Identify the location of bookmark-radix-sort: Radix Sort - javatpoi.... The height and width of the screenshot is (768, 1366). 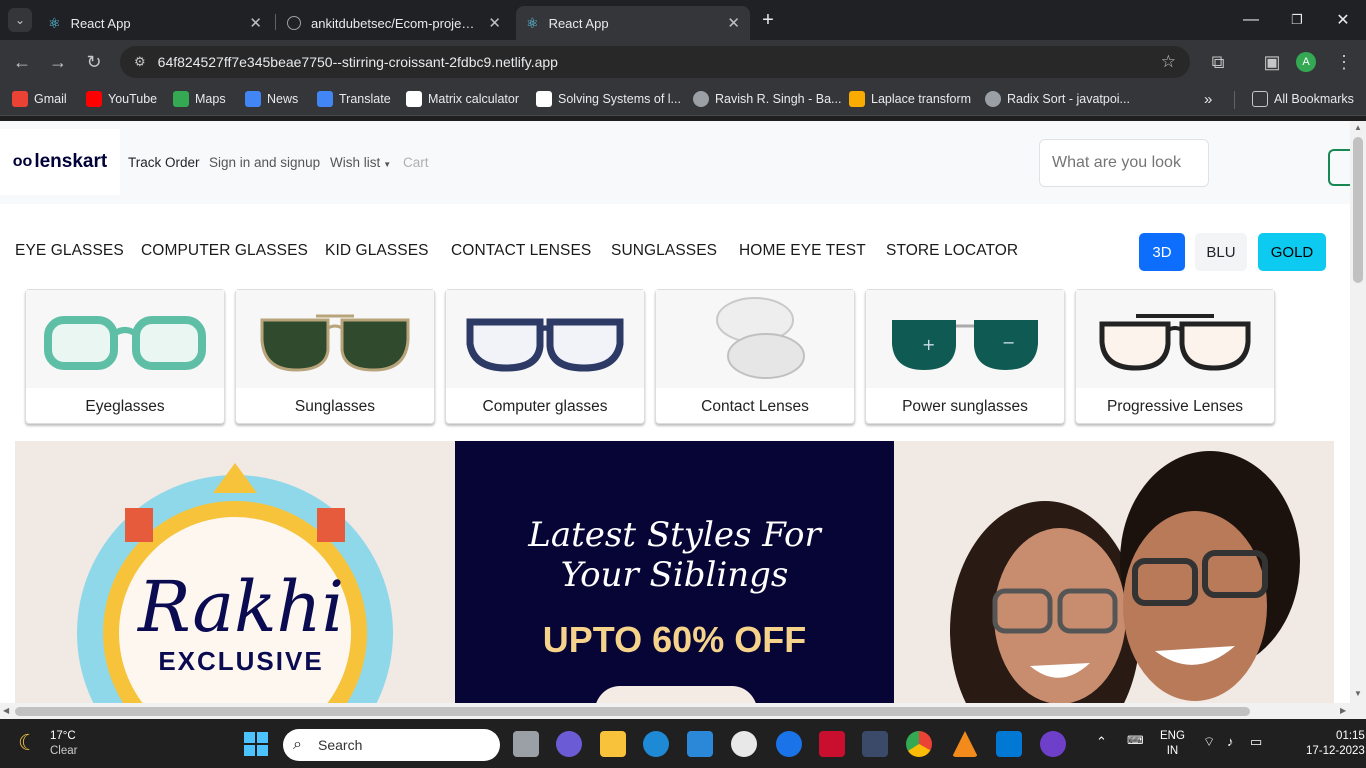
(1057, 99).